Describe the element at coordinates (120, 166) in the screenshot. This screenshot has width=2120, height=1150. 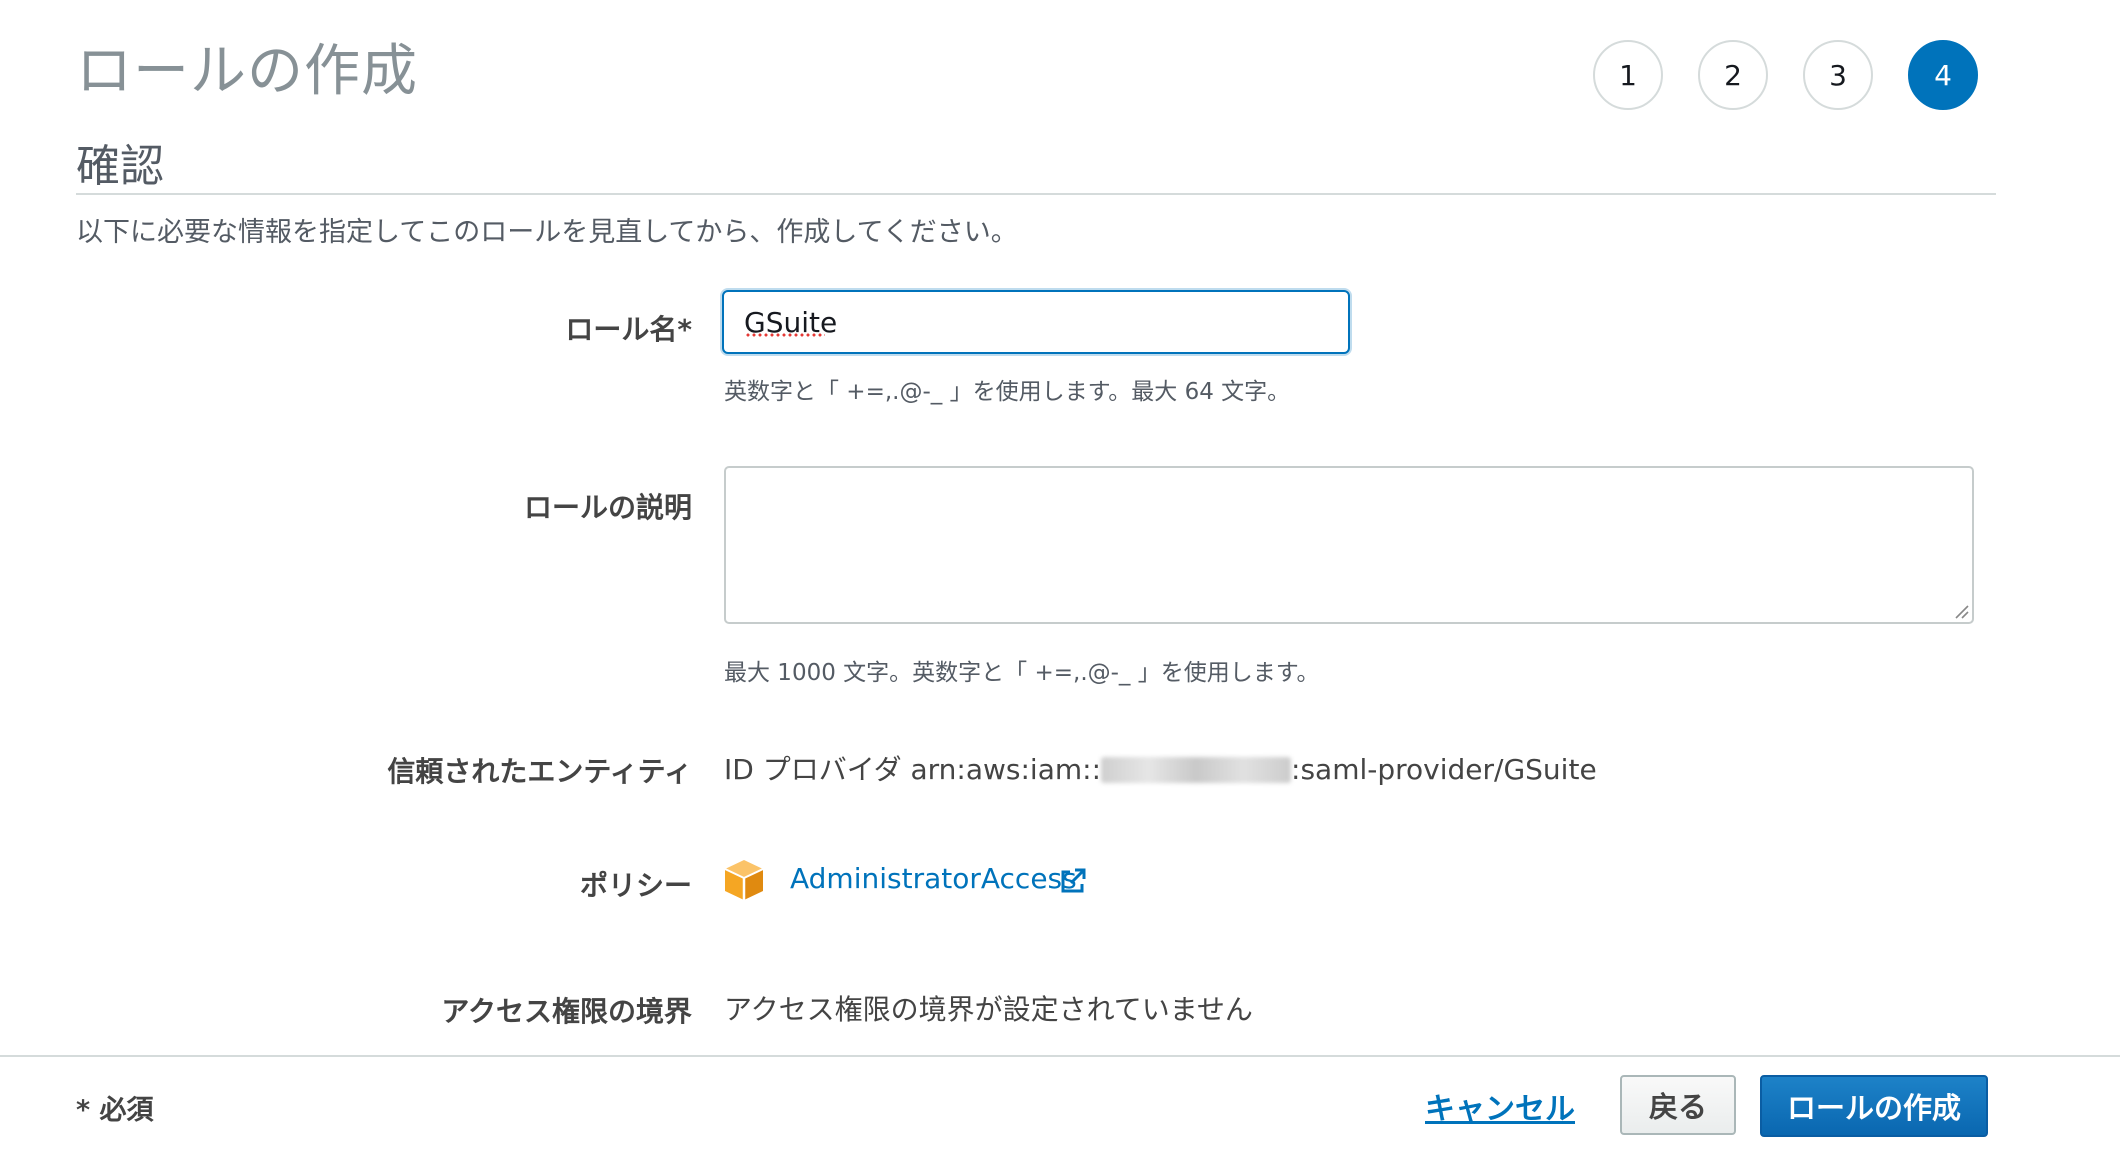
I see `section-title: 確認` at that location.